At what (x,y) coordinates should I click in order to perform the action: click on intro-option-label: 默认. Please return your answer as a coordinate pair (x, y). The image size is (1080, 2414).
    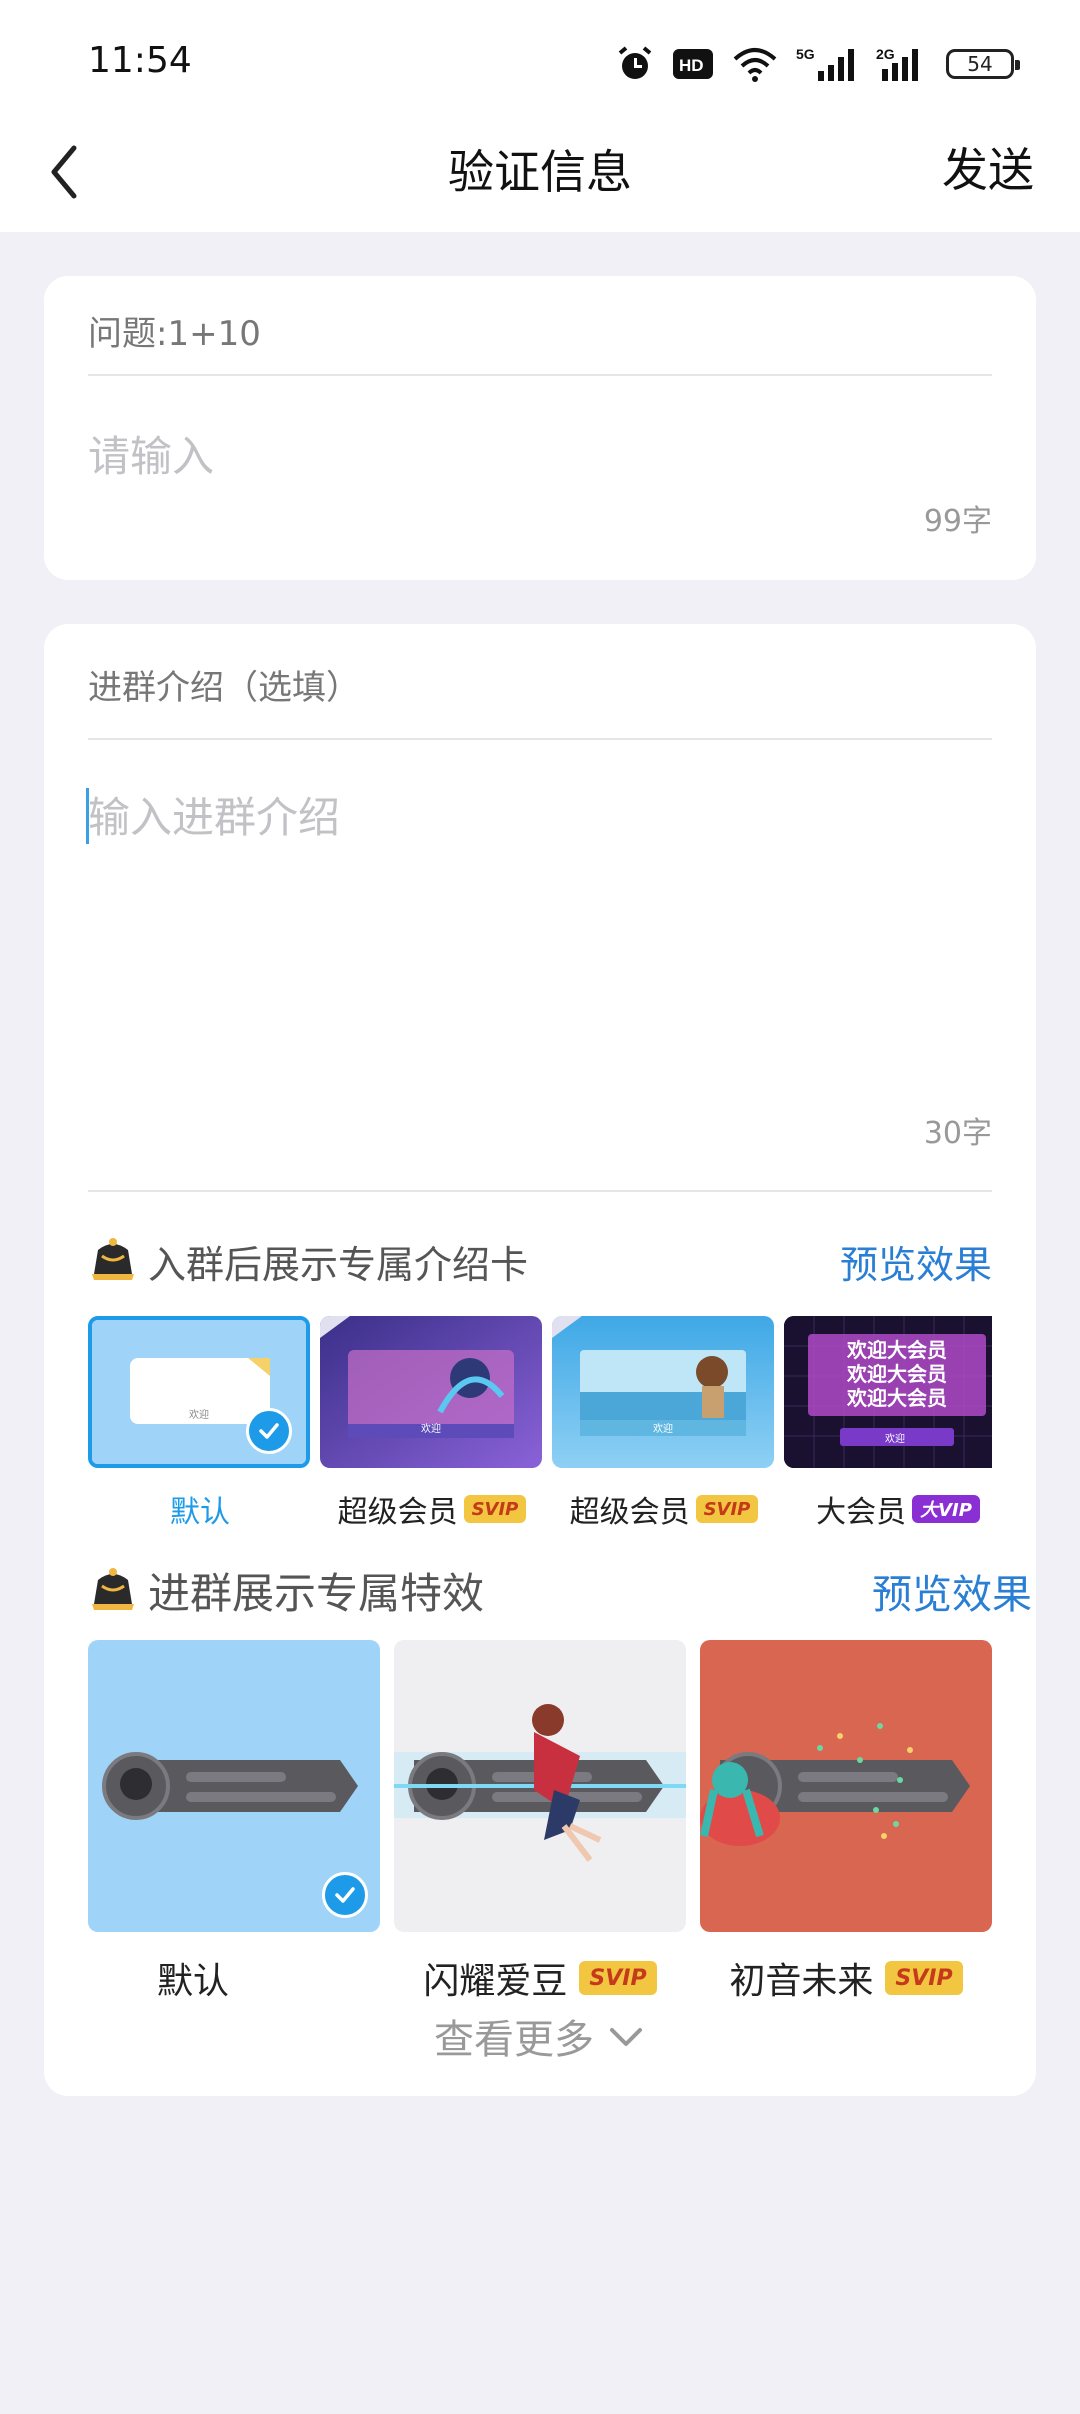
    Looking at the image, I should click on (200, 1512).